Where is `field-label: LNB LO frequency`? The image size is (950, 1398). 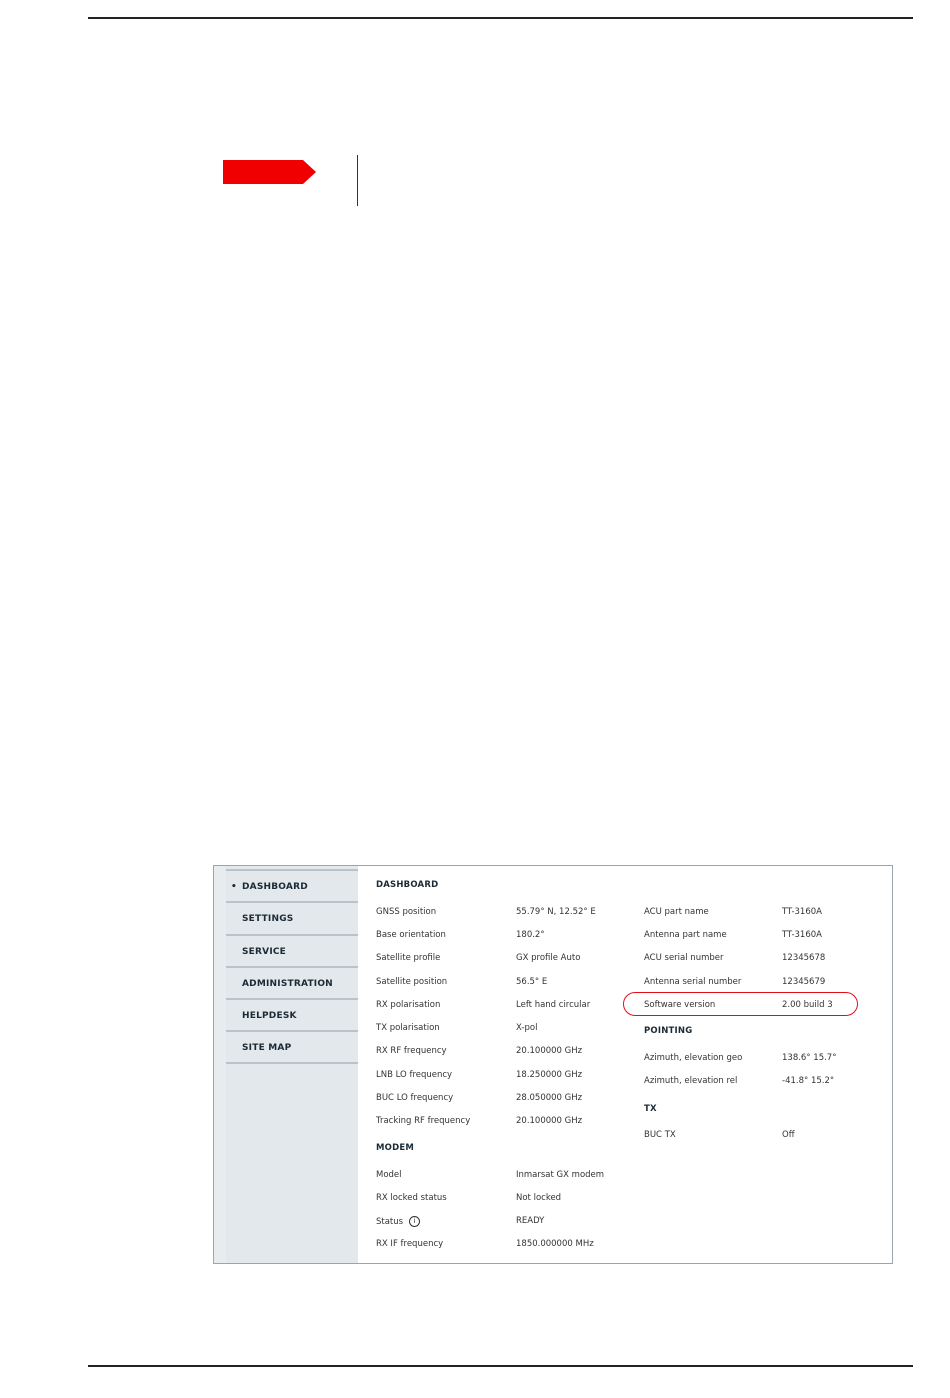
field-label: LNB LO frequency is located at coordinates (414, 1075).